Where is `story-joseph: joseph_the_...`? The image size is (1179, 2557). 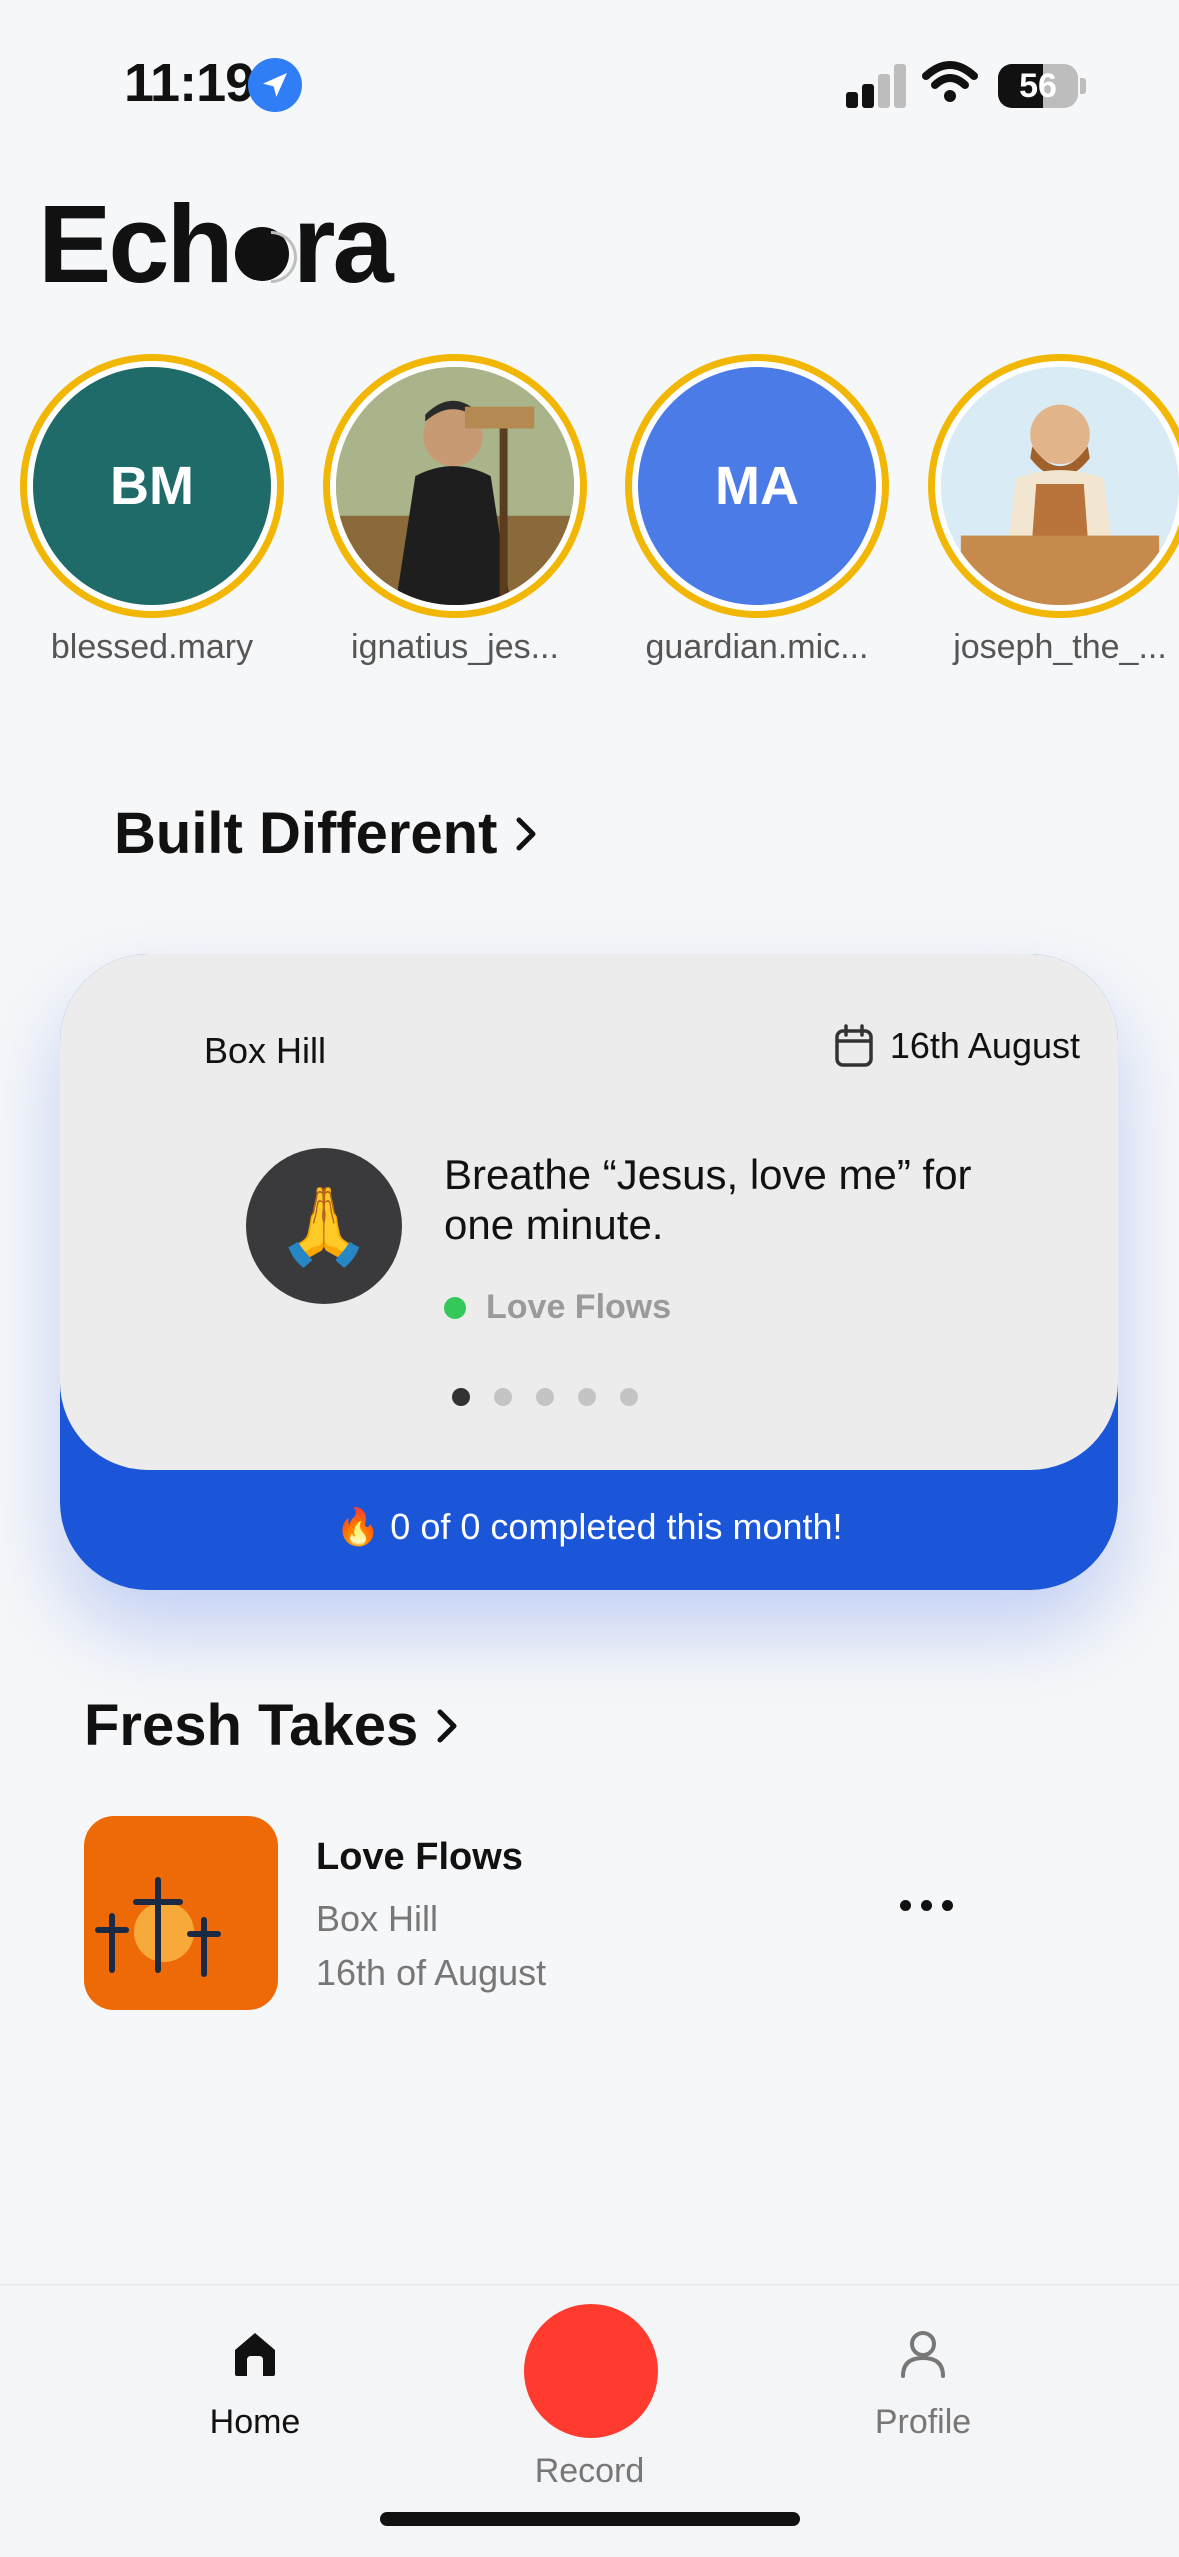
story-joseph: joseph_the_... is located at coordinates (1050, 510).